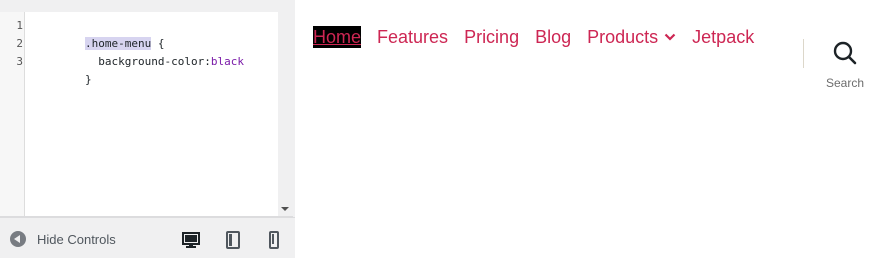  Describe the element at coordinates (723, 37) in the screenshot. I see `menu-item-jetpack: Jetpack` at that location.